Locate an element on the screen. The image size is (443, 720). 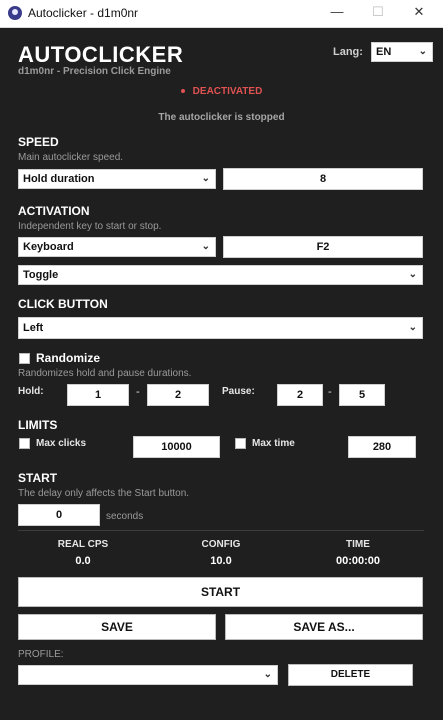
status-indicator: DEACTIVATED is located at coordinates (221, 91).